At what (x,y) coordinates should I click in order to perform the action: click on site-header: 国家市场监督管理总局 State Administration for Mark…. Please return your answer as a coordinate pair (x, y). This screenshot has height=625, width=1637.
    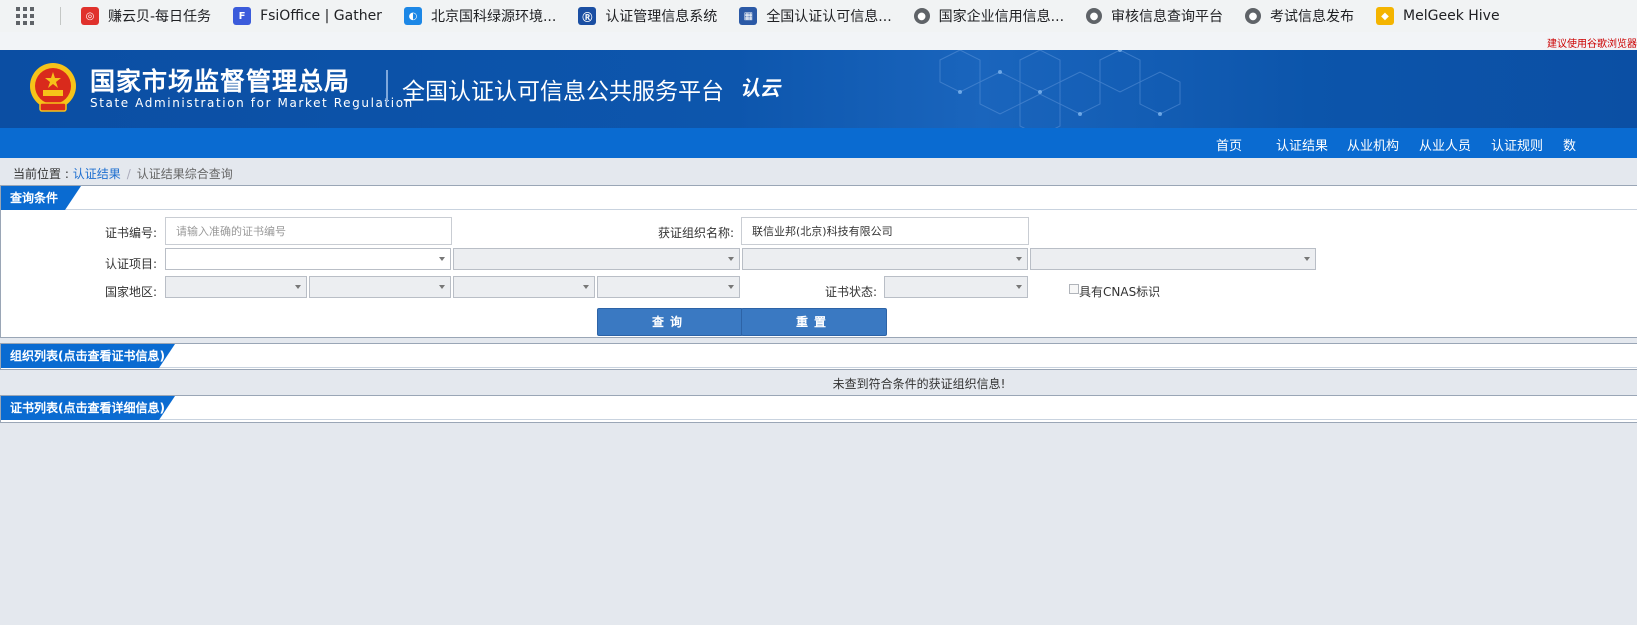
    Looking at the image, I should click on (818, 89).